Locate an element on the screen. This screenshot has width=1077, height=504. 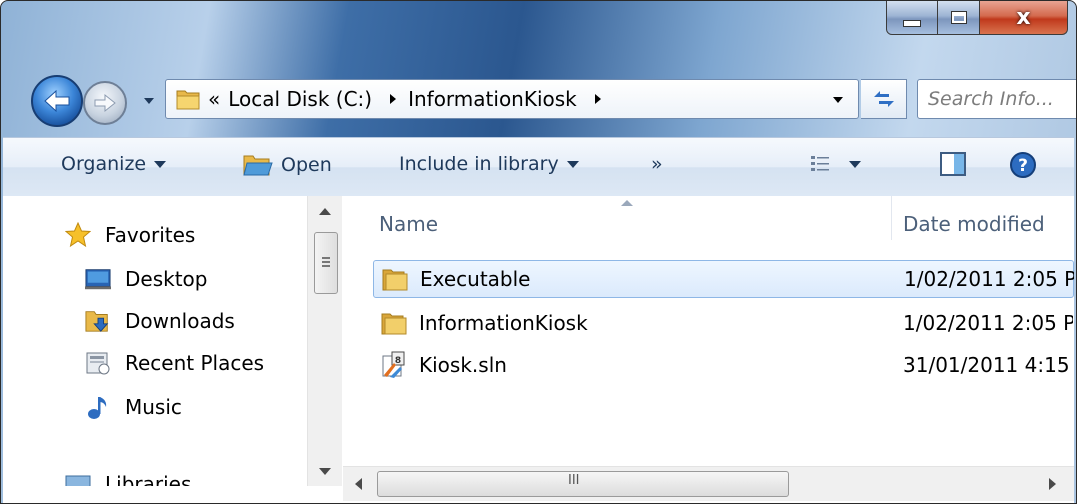
breadcrumb-local-disk: Local Disk (C:) is located at coordinates (300, 99).